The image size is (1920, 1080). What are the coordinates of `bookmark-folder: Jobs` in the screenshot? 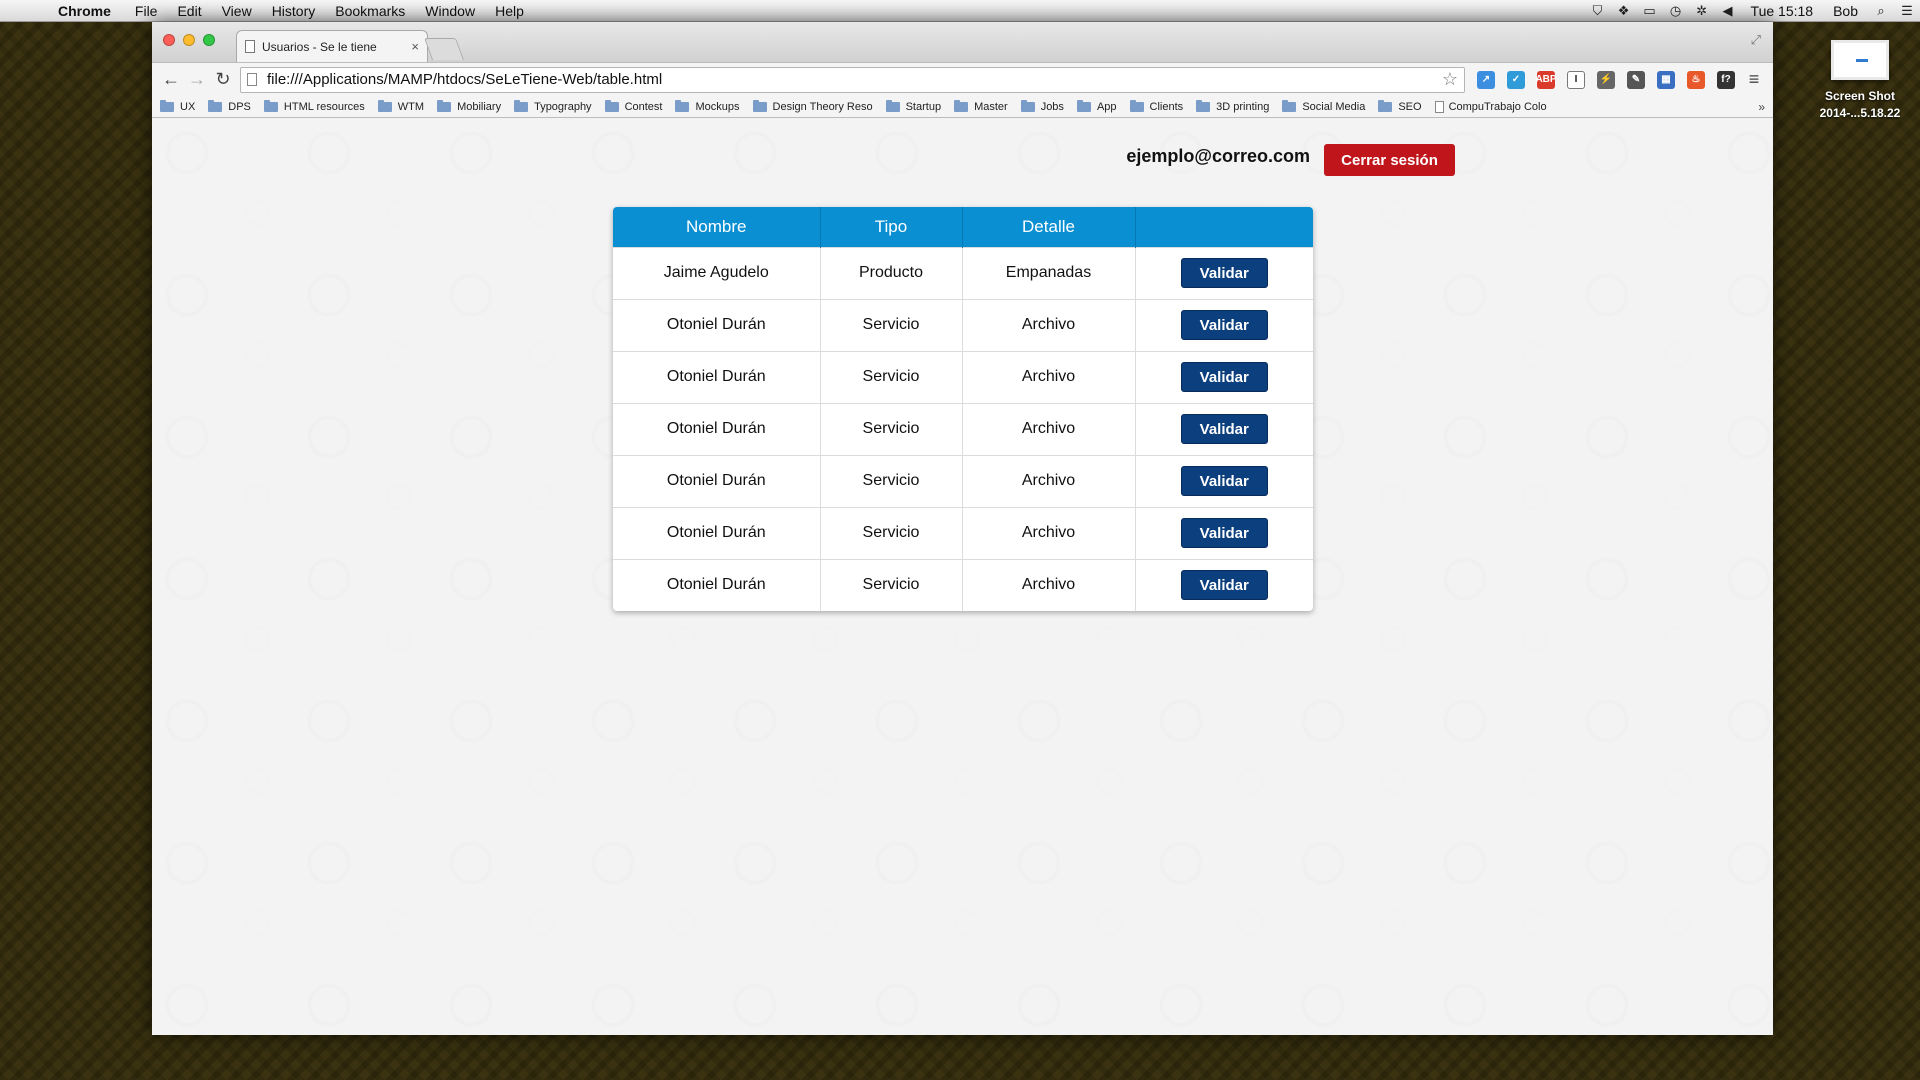 It's located at (1042, 106).